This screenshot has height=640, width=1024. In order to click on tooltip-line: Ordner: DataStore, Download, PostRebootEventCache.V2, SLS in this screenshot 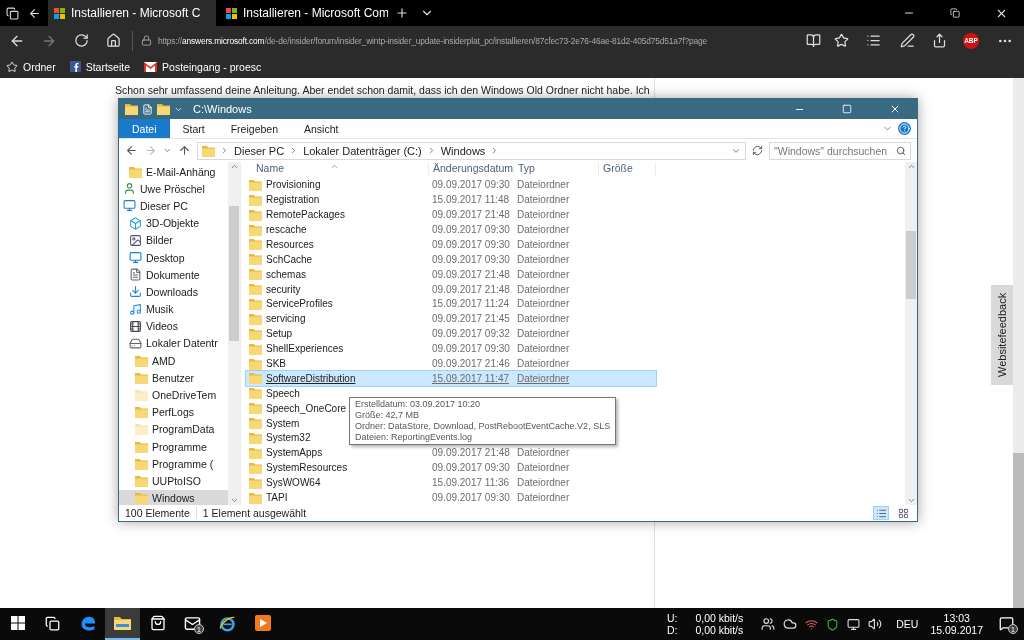, I will do `click(483, 426)`.